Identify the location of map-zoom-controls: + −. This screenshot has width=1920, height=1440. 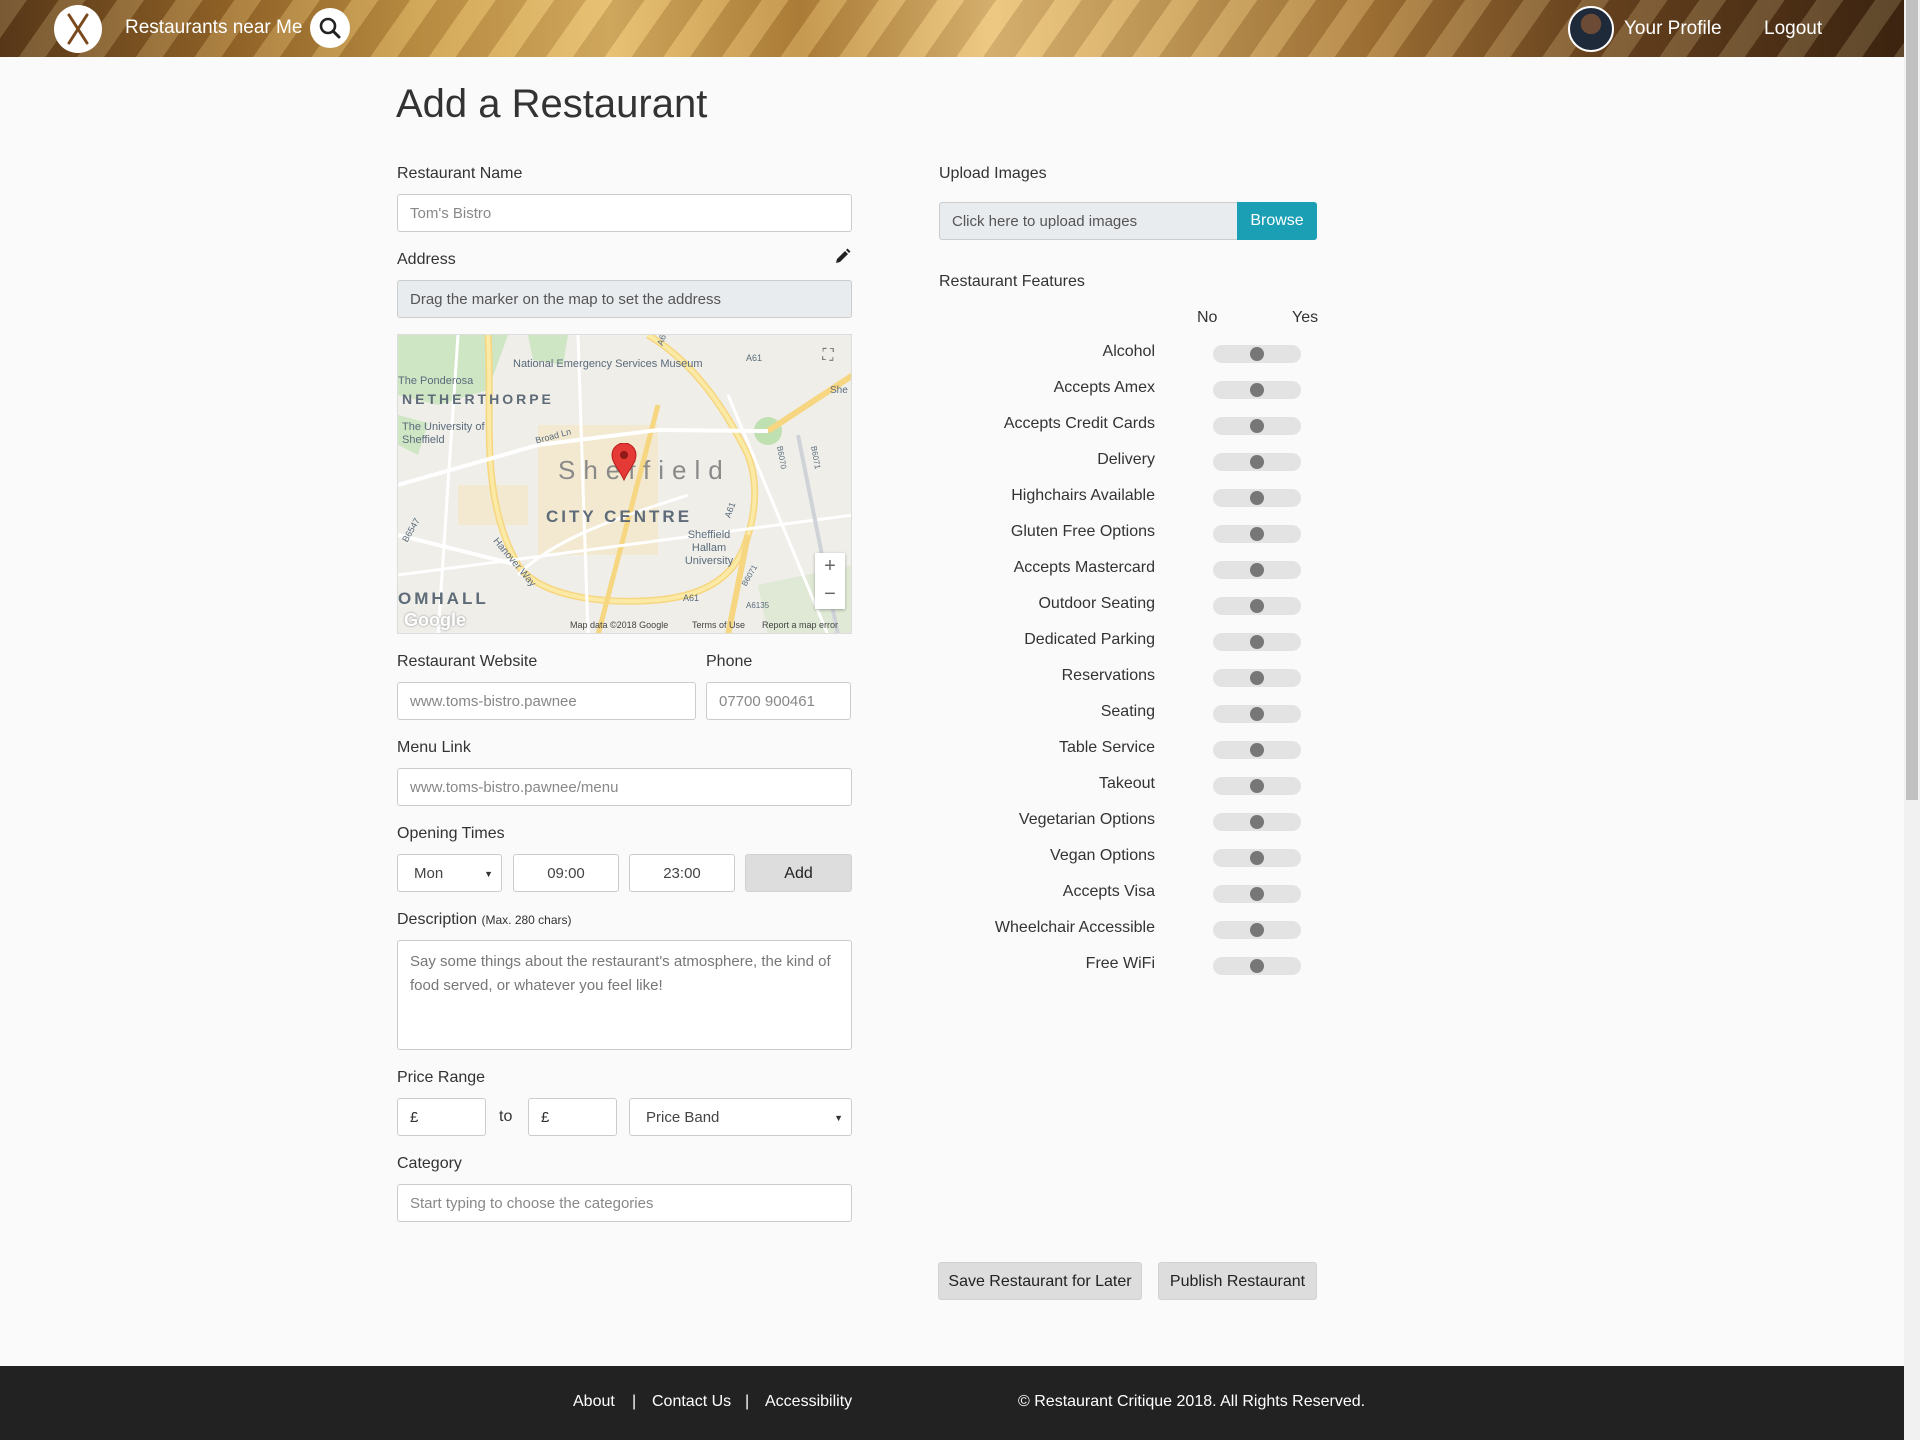
(830, 581).